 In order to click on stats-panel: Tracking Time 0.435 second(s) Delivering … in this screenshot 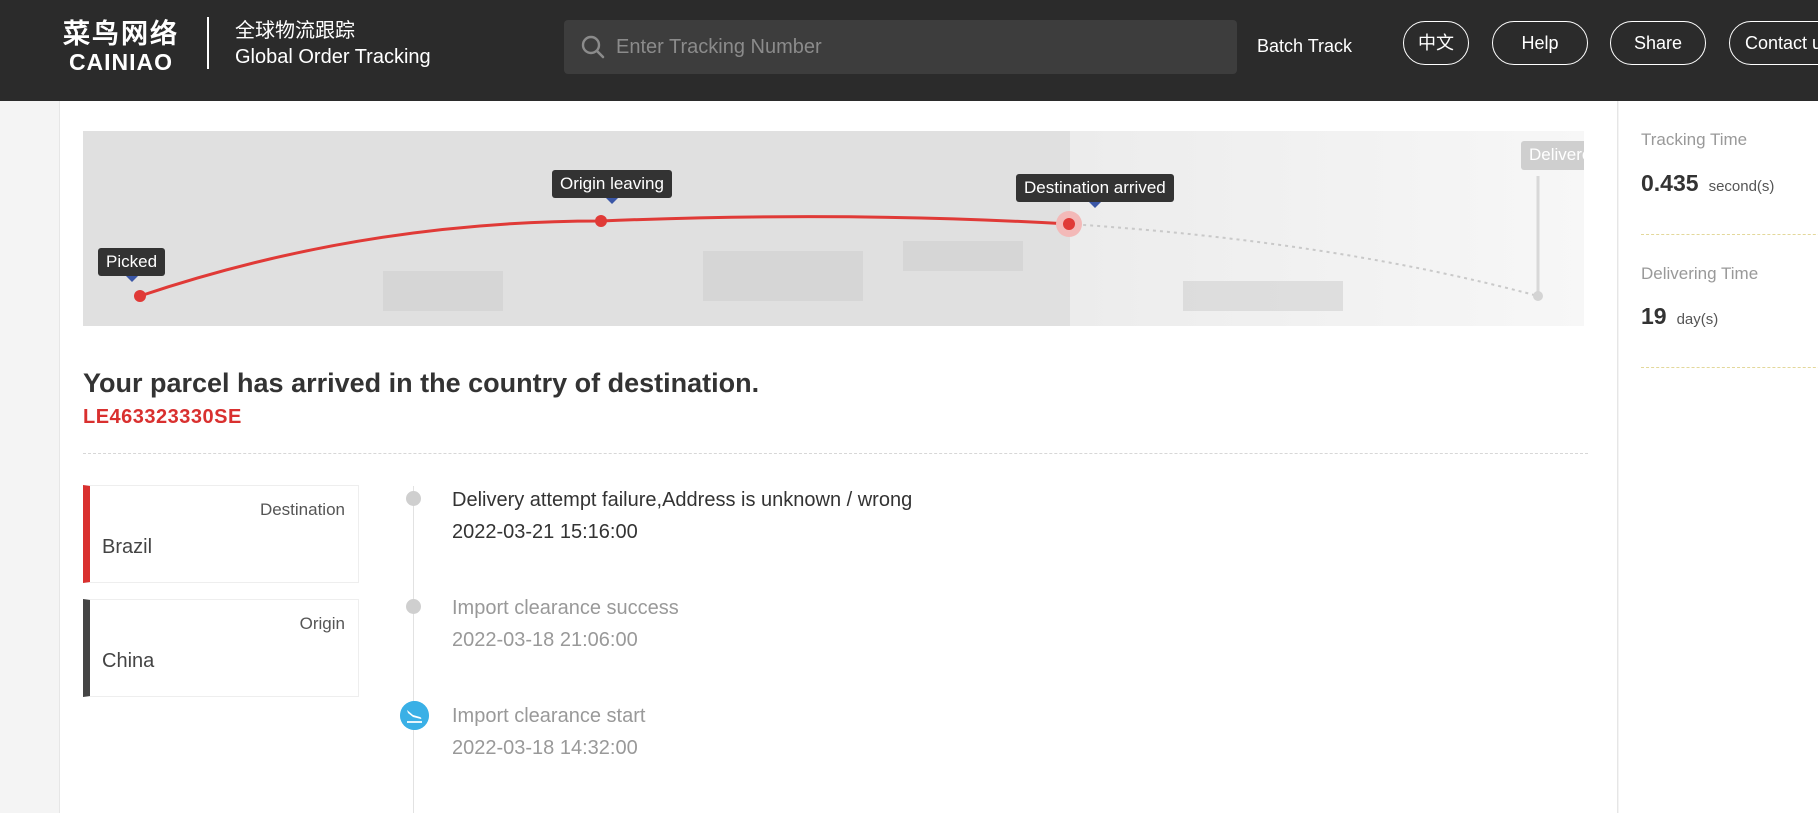, I will do `click(1718, 457)`.